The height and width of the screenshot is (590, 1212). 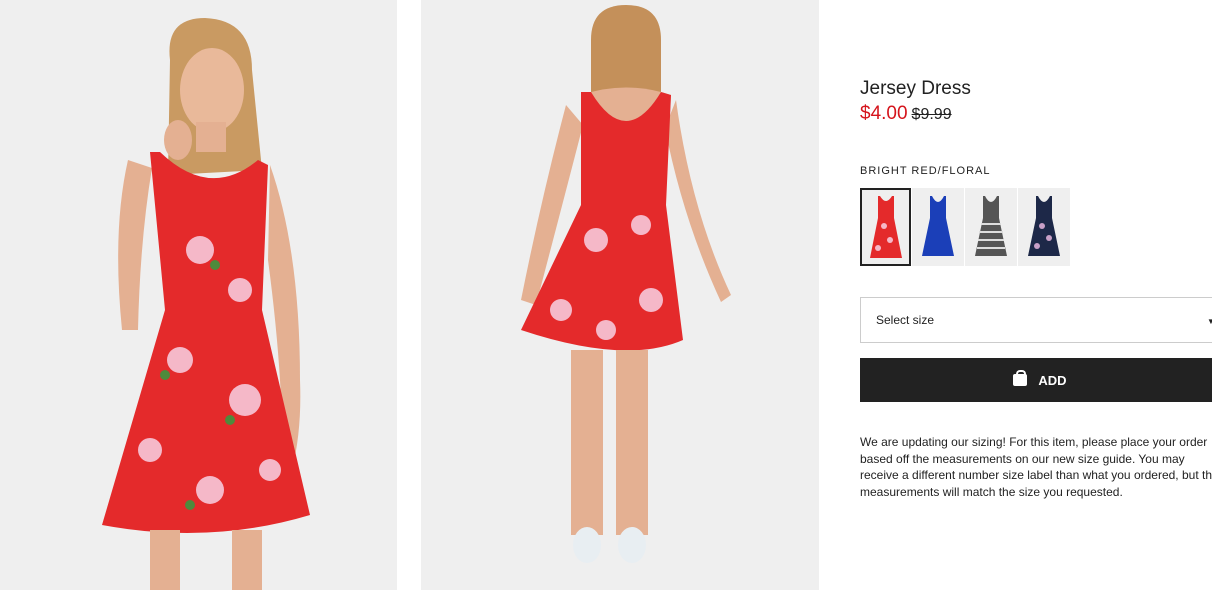 What do you see at coordinates (905, 320) in the screenshot?
I see `size-select-label: Select size` at bounding box center [905, 320].